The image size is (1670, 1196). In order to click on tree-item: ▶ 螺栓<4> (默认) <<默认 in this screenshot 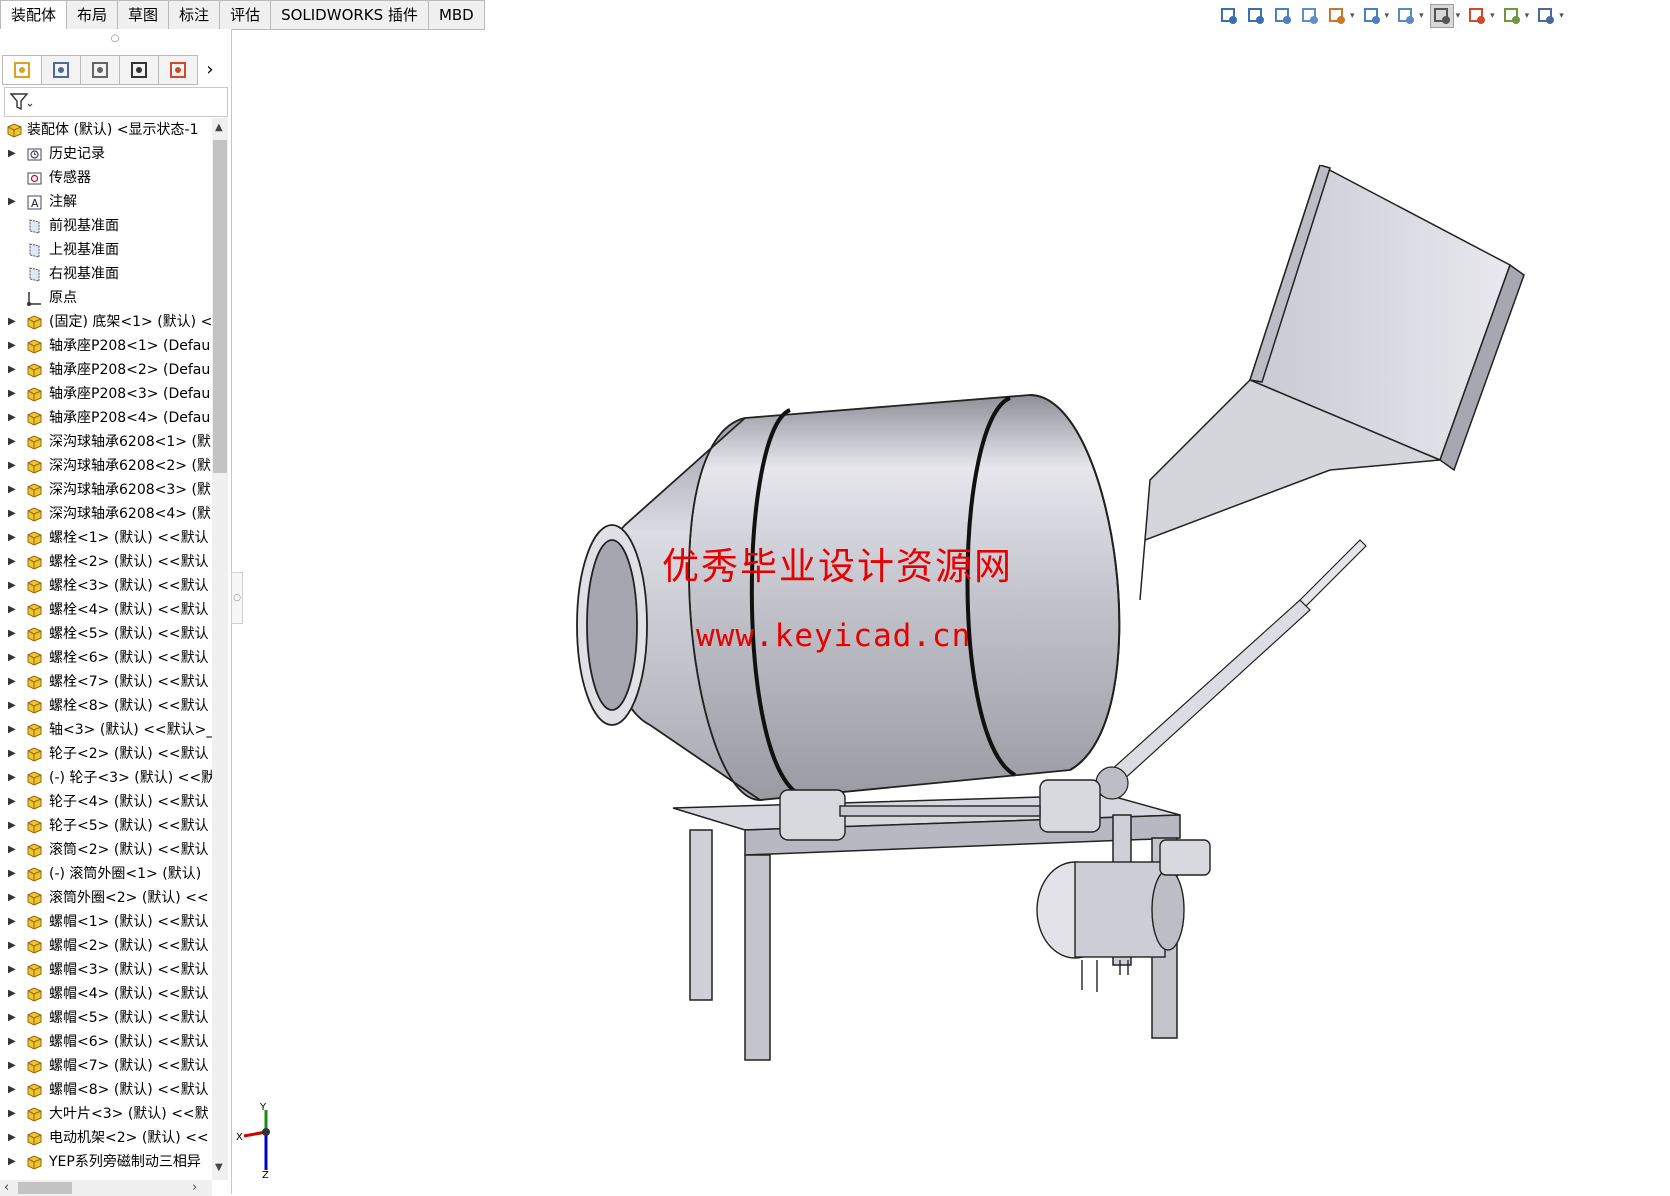, I will do `click(106, 610)`.